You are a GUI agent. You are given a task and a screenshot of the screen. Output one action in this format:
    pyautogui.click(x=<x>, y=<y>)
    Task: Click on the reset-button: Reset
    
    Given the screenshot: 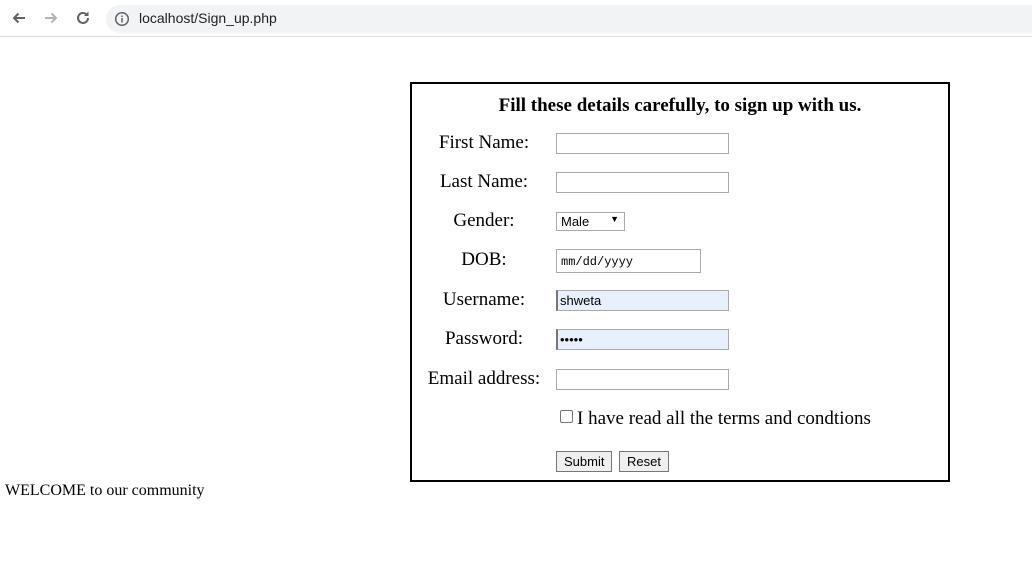 What is the action you would take?
    pyautogui.click(x=644, y=461)
    